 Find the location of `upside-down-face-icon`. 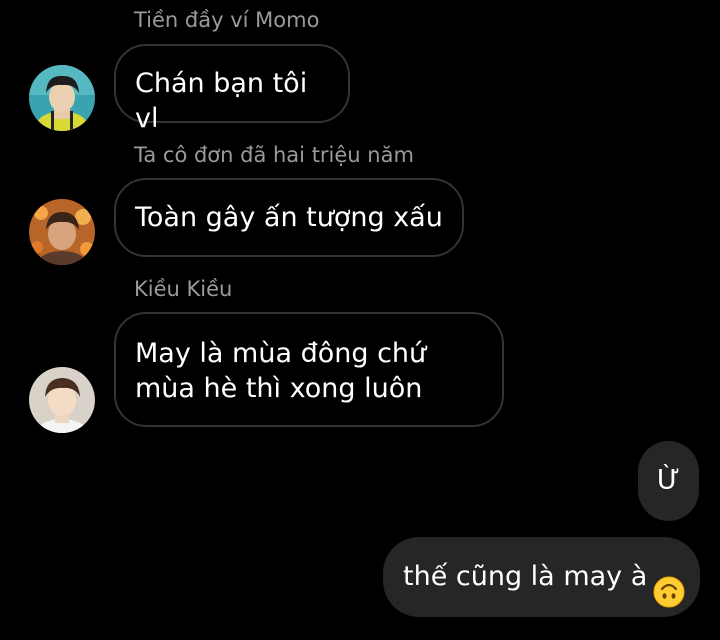

upside-down-face-icon is located at coordinates (669, 583).